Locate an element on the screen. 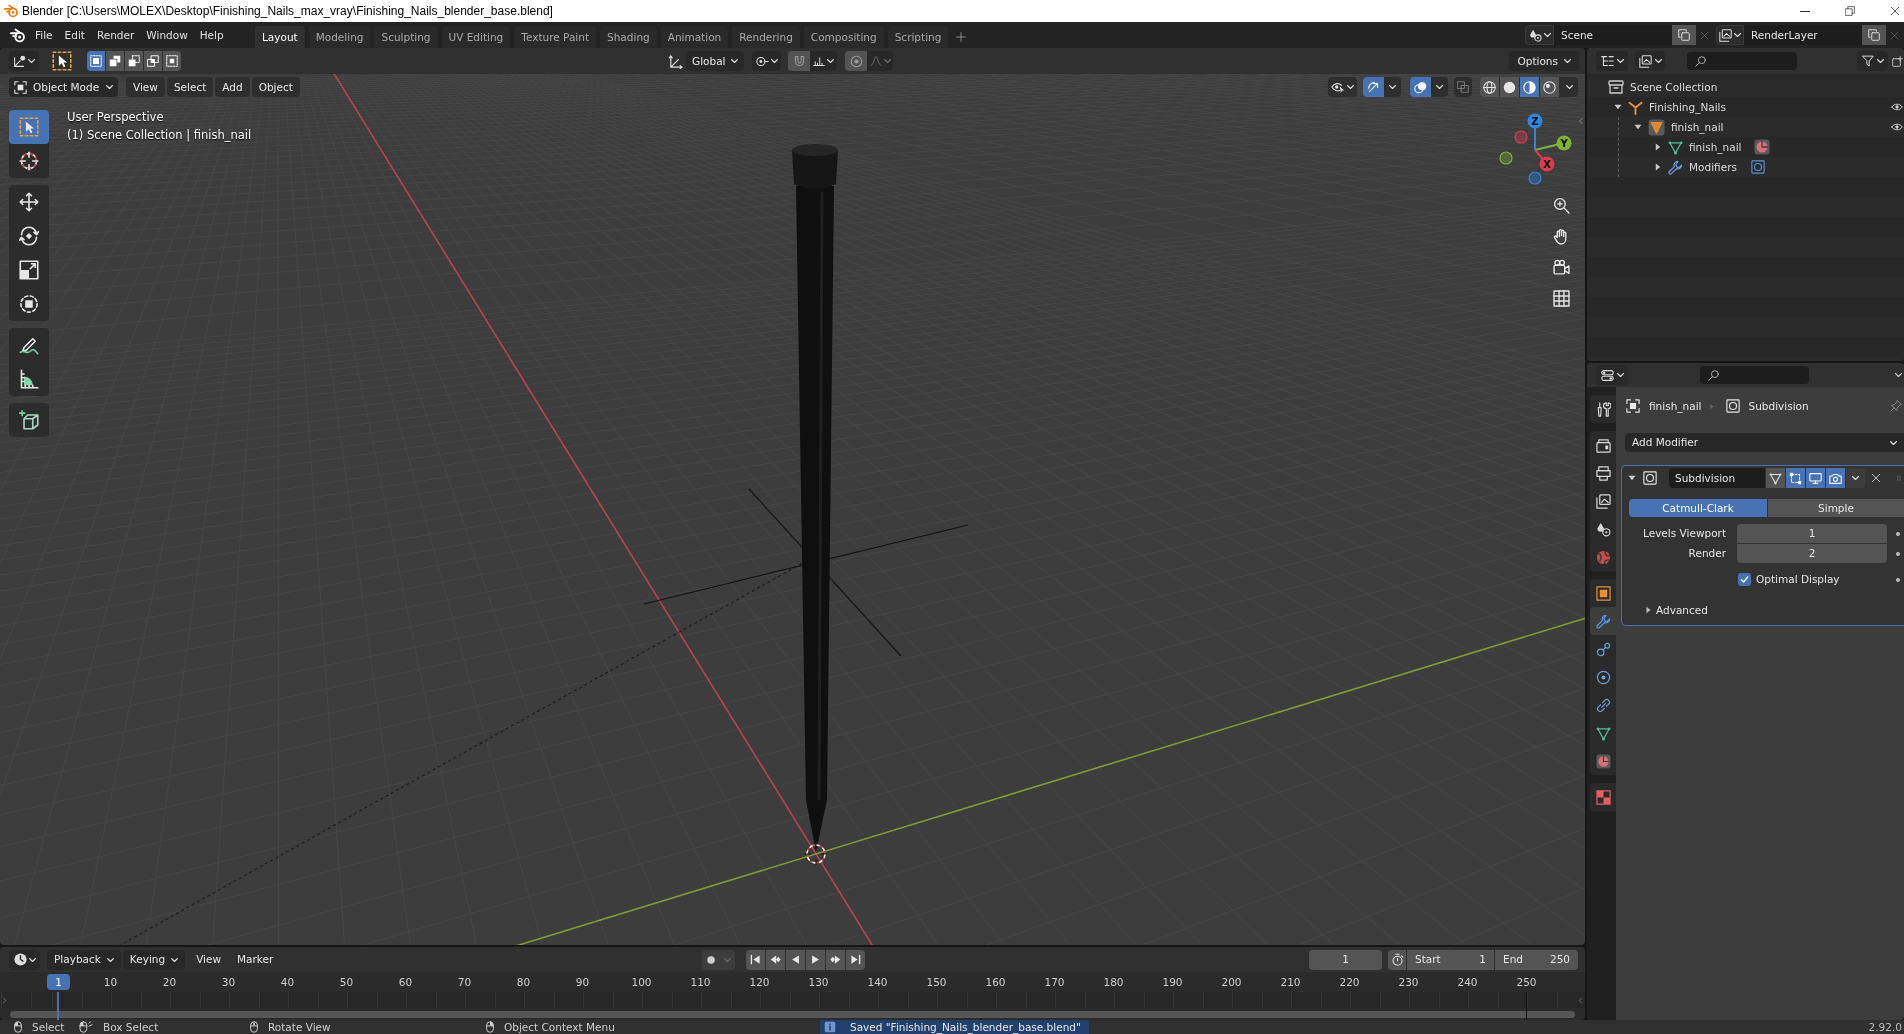  camera-icon is located at coordinates (1561, 267).